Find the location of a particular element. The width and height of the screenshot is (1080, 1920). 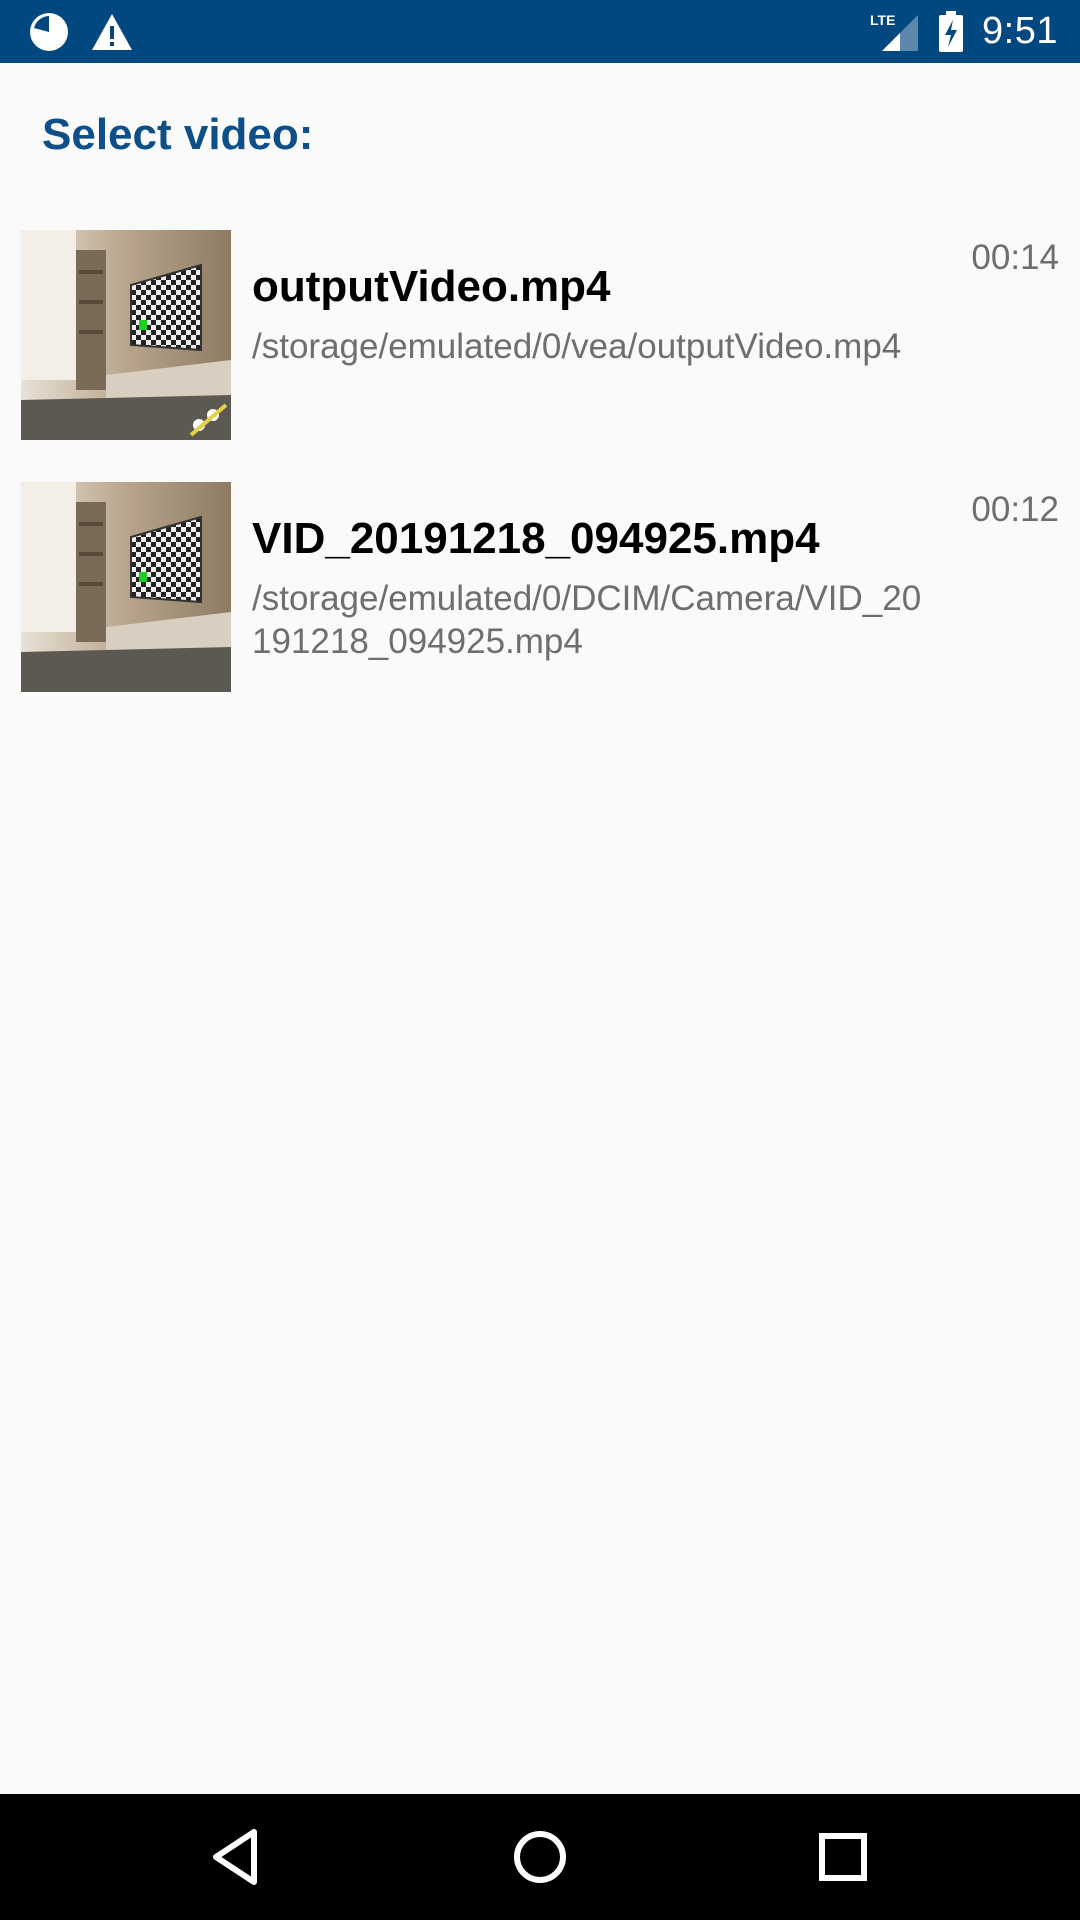

status-left is located at coordinates (81, 31).